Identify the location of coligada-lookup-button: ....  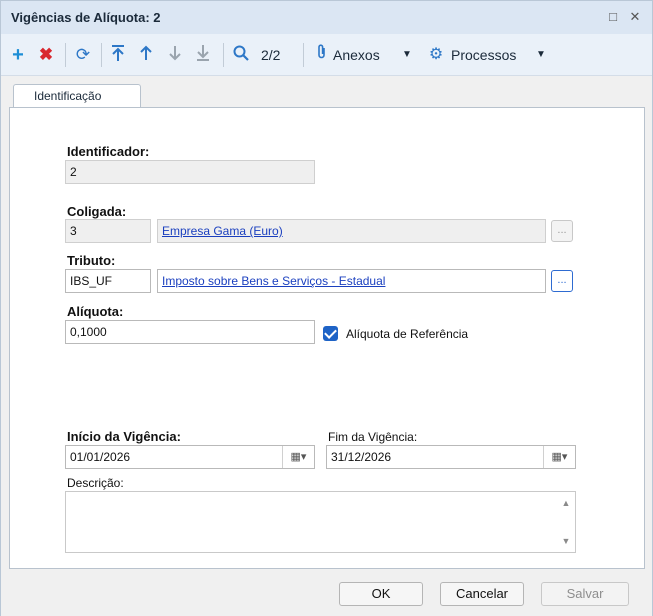
(562, 231).